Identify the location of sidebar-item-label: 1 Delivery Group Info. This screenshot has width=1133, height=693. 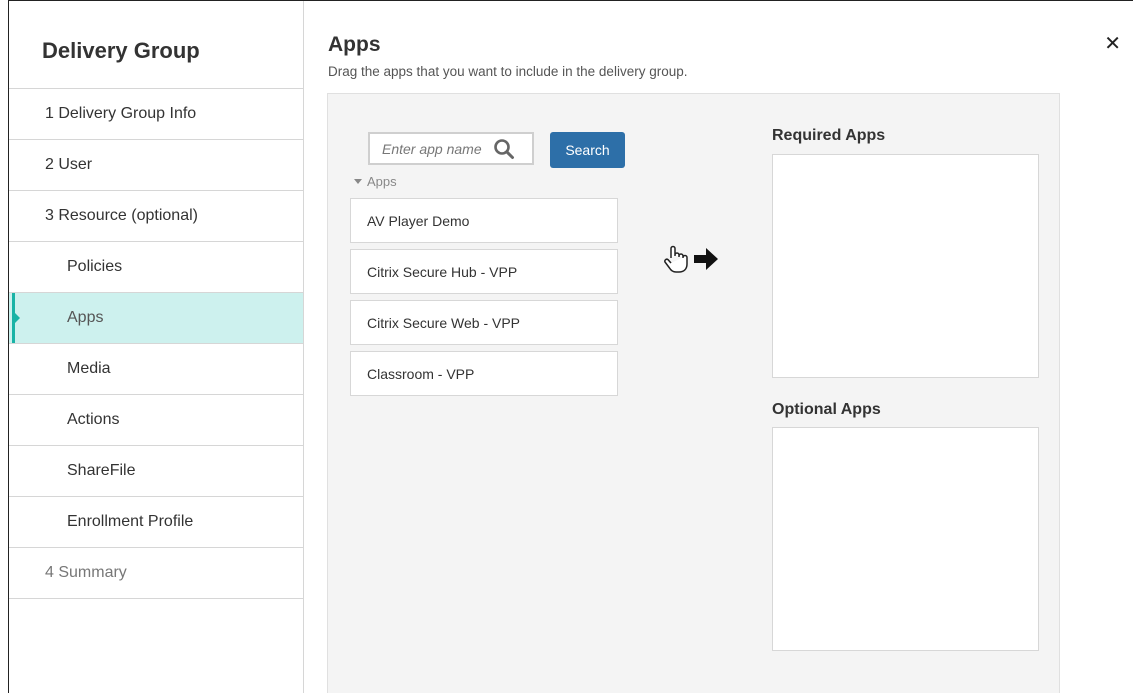
(121, 113).